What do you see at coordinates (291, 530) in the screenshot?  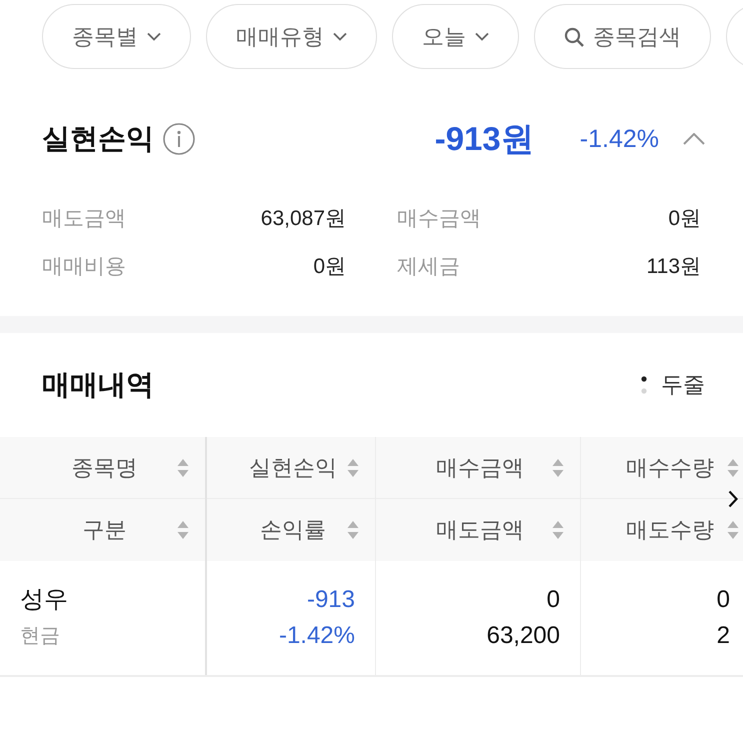 I see `column-header: 손익률` at bounding box center [291, 530].